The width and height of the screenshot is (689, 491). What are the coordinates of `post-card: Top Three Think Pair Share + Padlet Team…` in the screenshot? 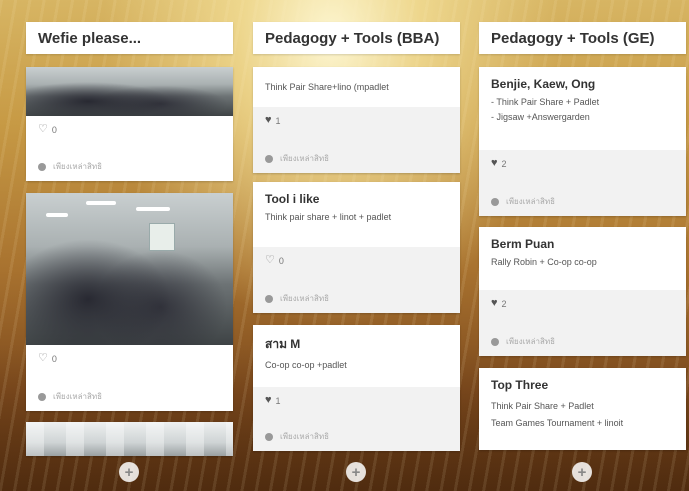 It's located at (582, 409).